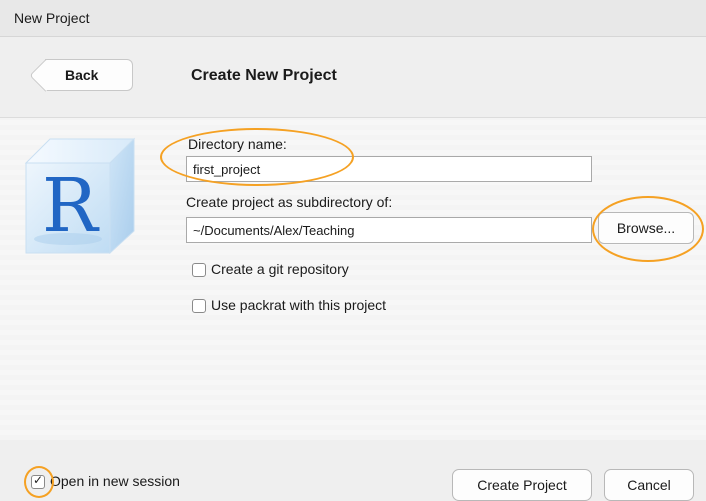 The image size is (706, 501). What do you see at coordinates (280, 269) in the screenshot?
I see `git-repo-label: Create a git repository` at bounding box center [280, 269].